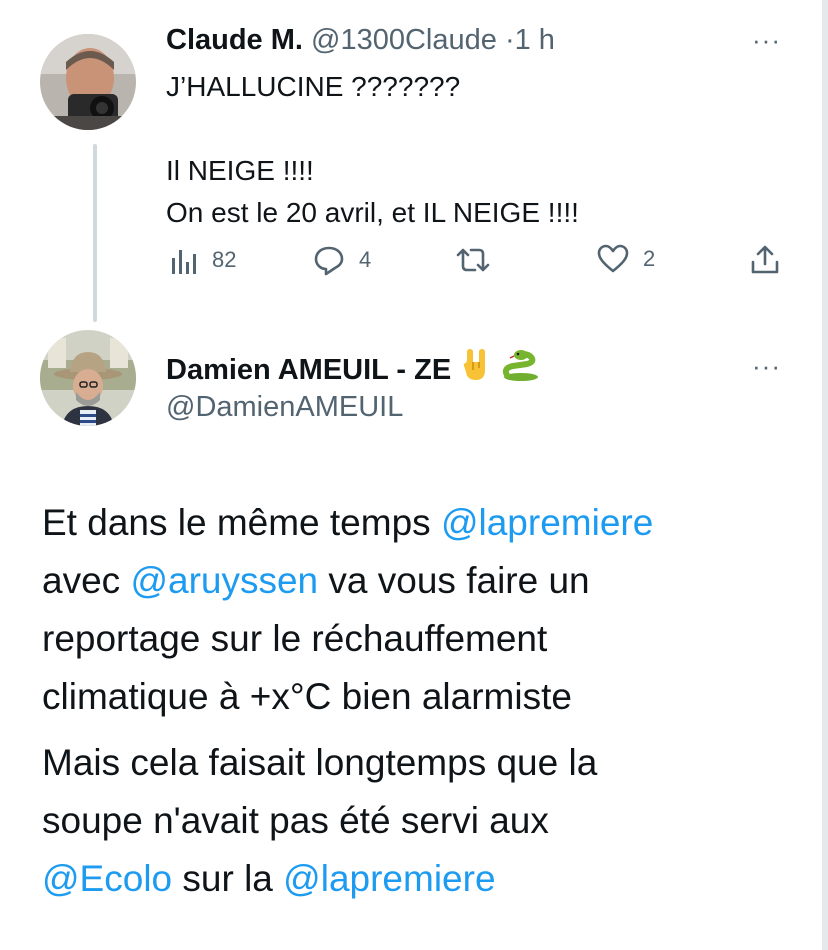  Describe the element at coordinates (766, 40) in the screenshot. I see `reply-more-icon: ···` at that location.